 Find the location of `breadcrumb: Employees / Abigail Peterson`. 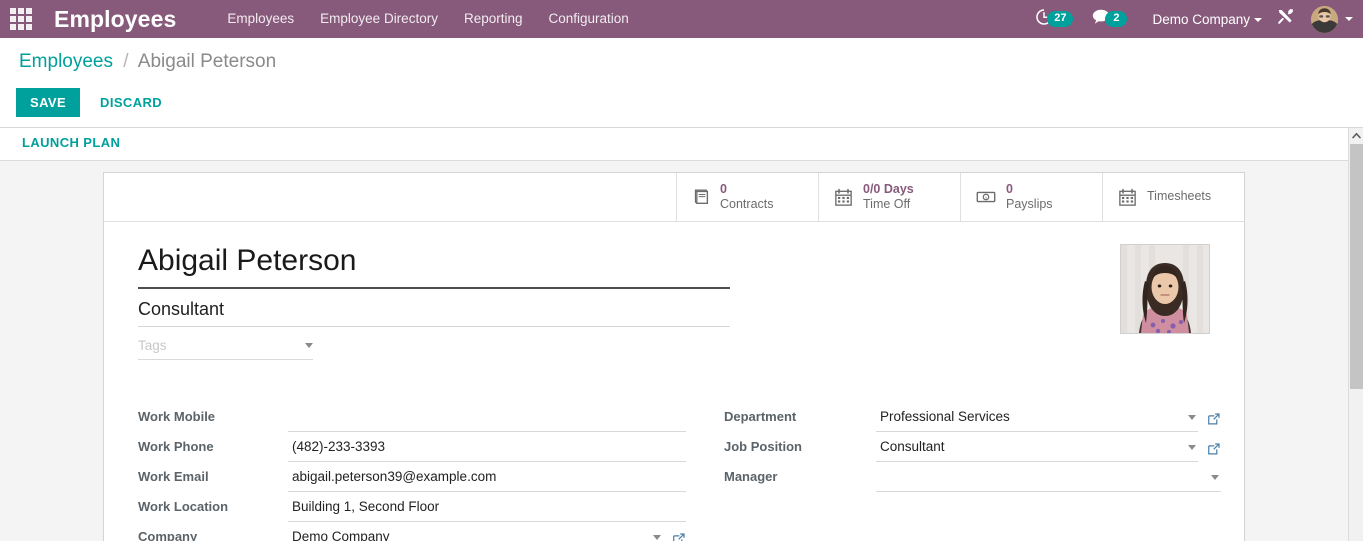

breadcrumb: Employees / Abigail Peterson is located at coordinates (147, 62).